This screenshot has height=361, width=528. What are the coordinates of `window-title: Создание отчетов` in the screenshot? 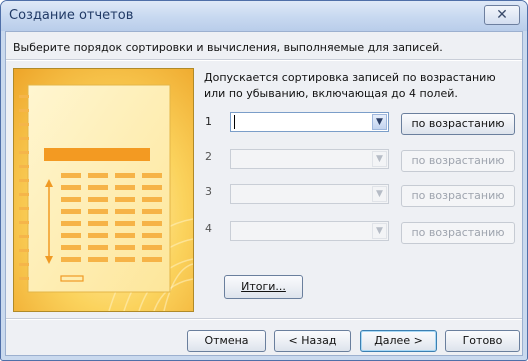 It's located at (71, 15).